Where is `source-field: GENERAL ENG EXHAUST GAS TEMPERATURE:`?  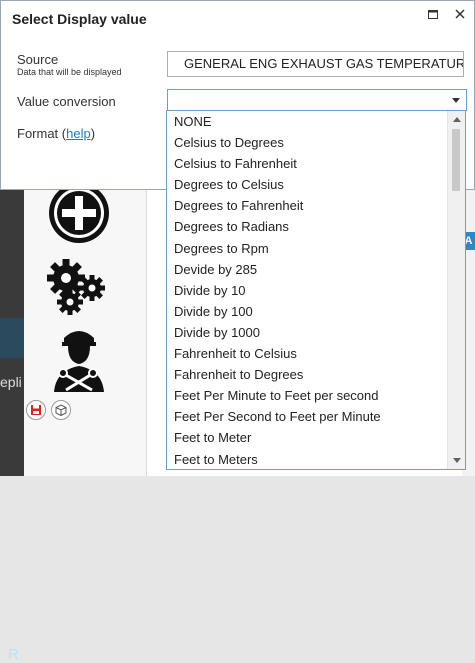 source-field: GENERAL ENG EXHAUST GAS TEMPERATURE: is located at coordinates (315, 64).